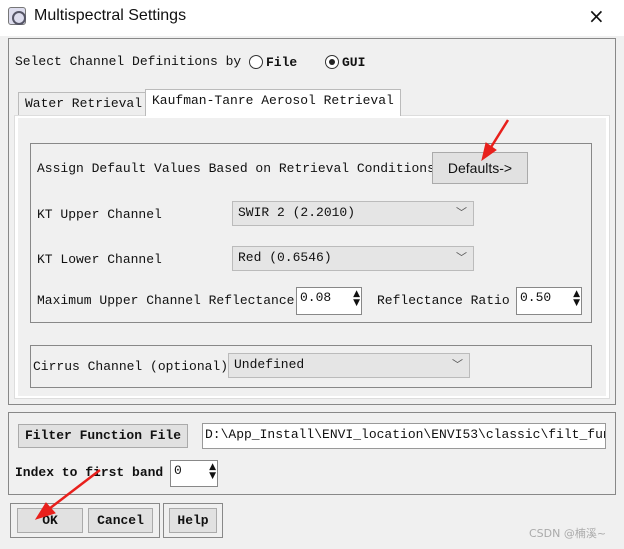 The height and width of the screenshot is (549, 624). I want to click on arrow-to-defaults, so click(495, 140).